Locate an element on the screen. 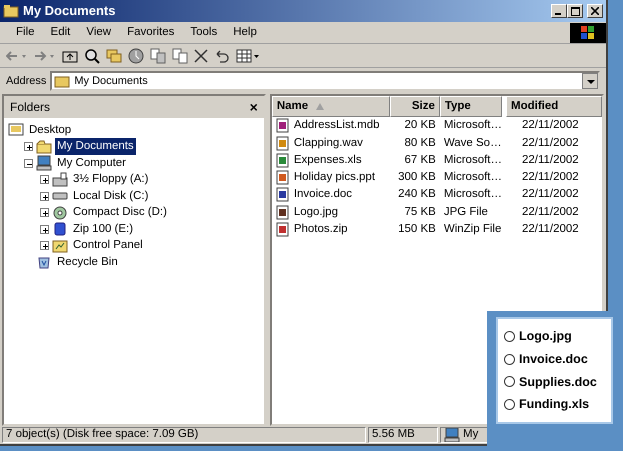 This screenshot has height=451, width=623. window-title: My Documents is located at coordinates (69, 11).